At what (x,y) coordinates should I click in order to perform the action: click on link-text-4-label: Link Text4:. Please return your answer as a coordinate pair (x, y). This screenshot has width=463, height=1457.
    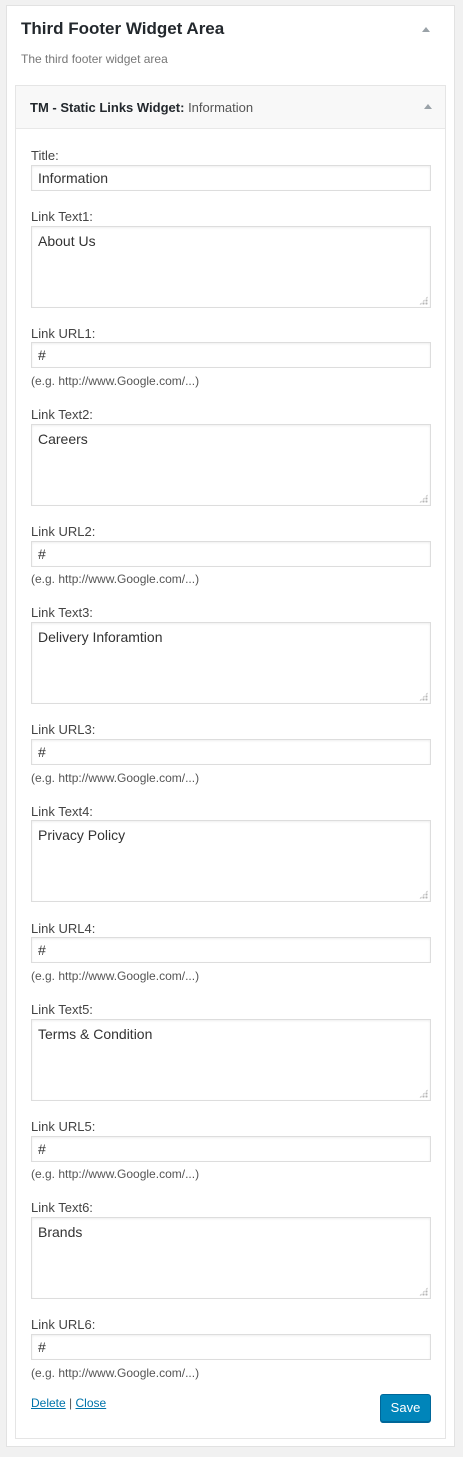
    Looking at the image, I should click on (62, 811).